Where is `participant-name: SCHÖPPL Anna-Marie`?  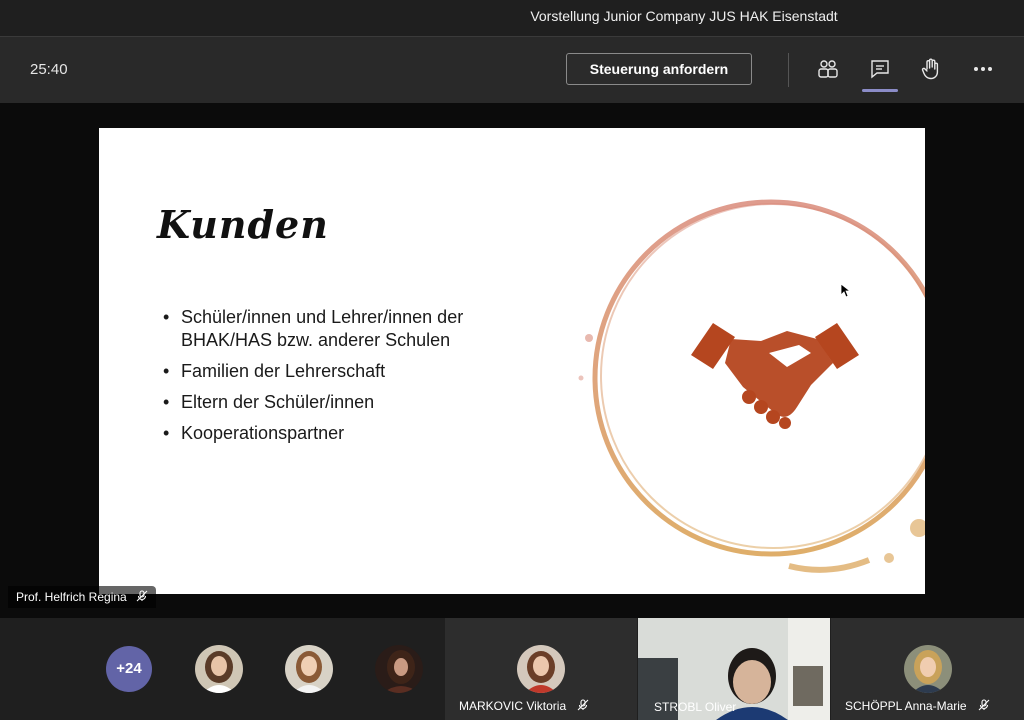 participant-name: SCHÖPPL Anna-Marie is located at coordinates (906, 705).